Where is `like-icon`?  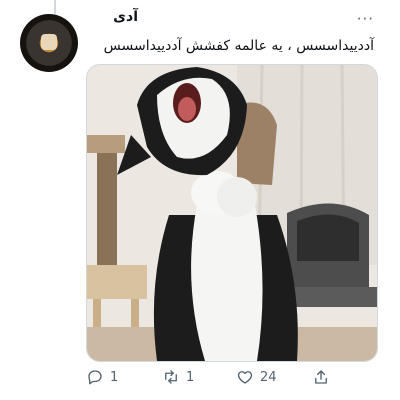
like-icon is located at coordinates (245, 377).